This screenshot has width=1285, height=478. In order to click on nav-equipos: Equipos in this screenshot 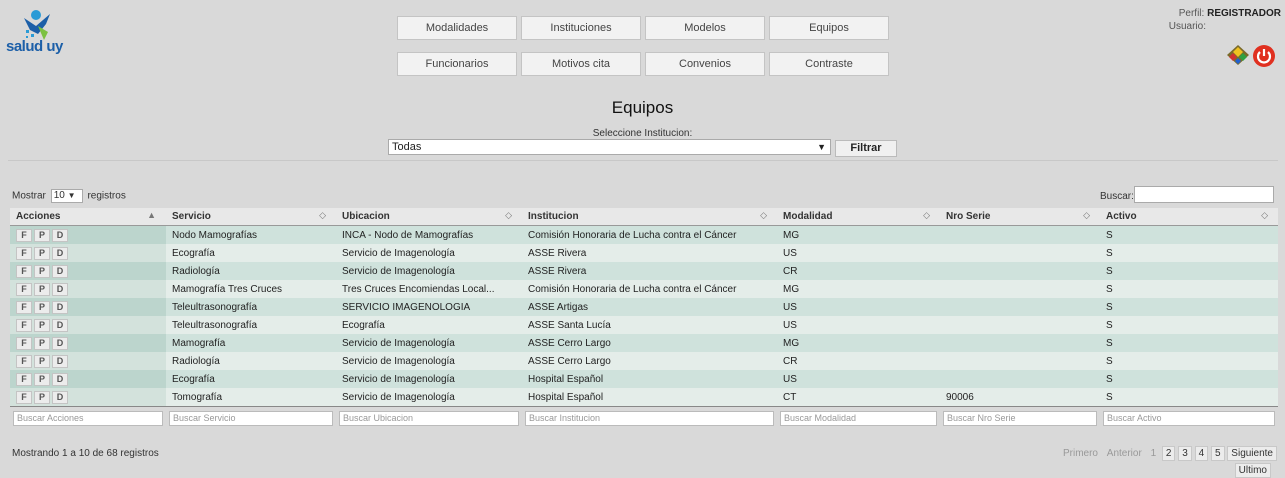, I will do `click(829, 28)`.